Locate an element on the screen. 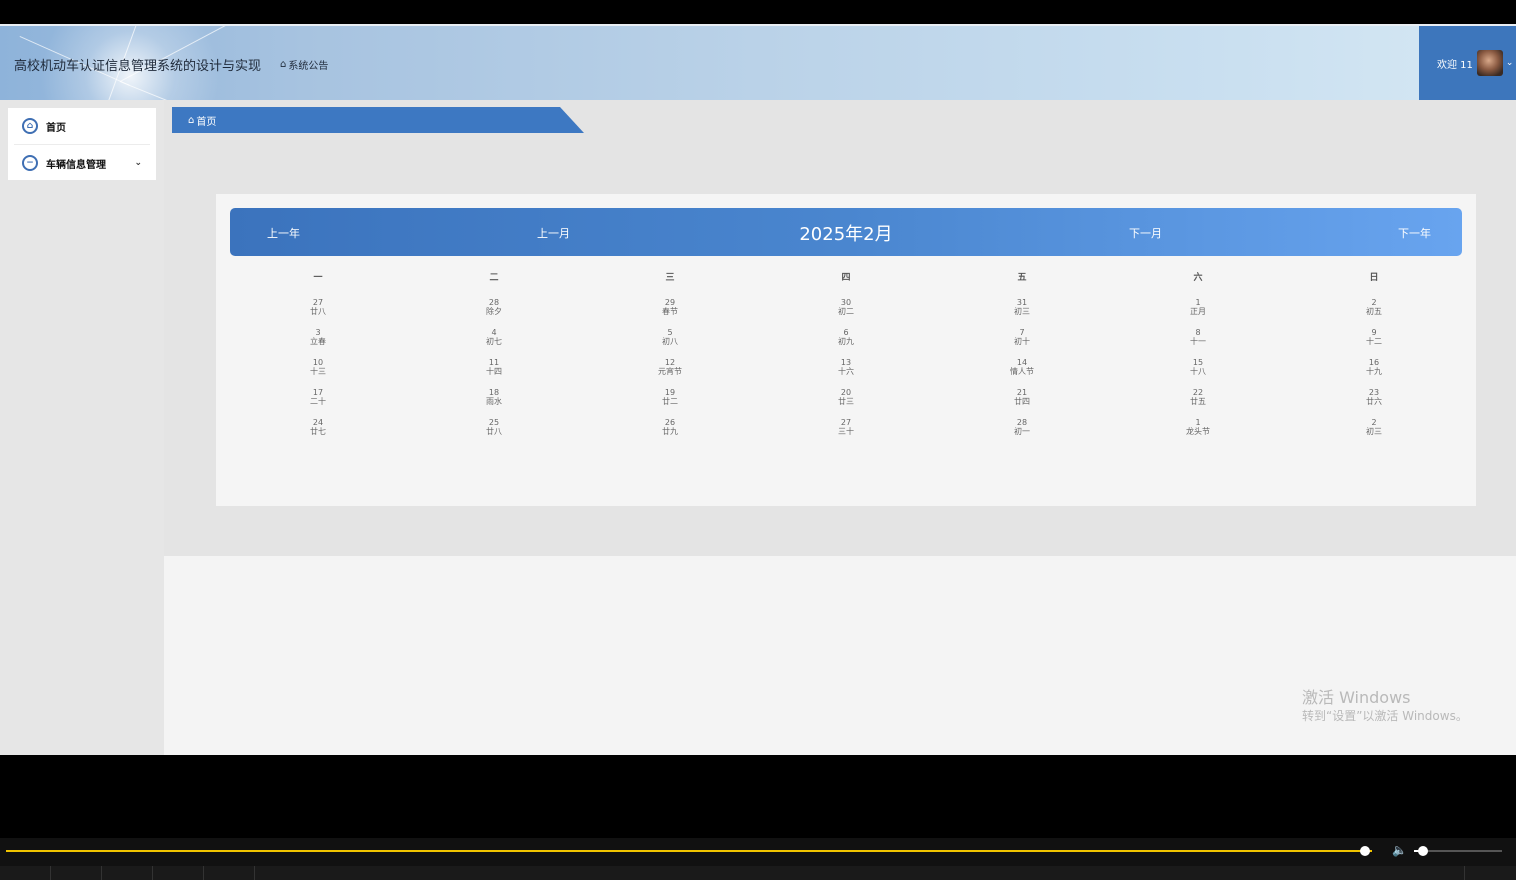 The image size is (1516, 880). next-year-button: 下一年 is located at coordinates (1414, 233).